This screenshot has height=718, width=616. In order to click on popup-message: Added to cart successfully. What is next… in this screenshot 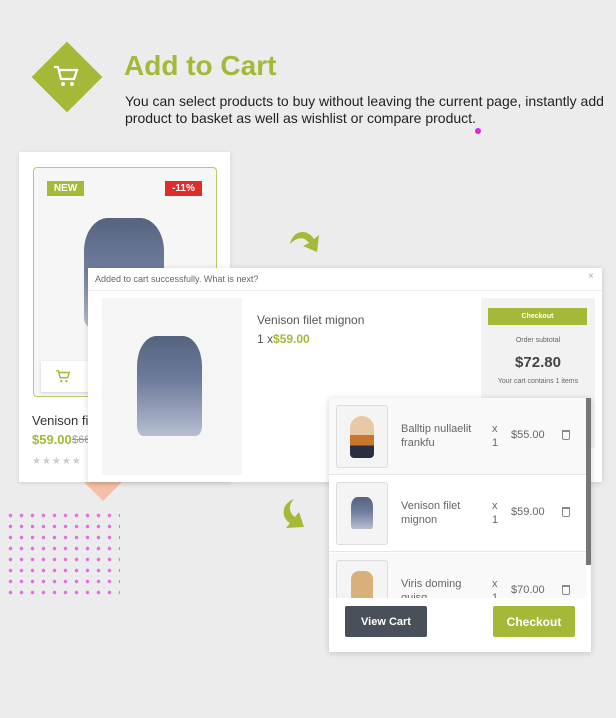, I will do `click(177, 279)`.